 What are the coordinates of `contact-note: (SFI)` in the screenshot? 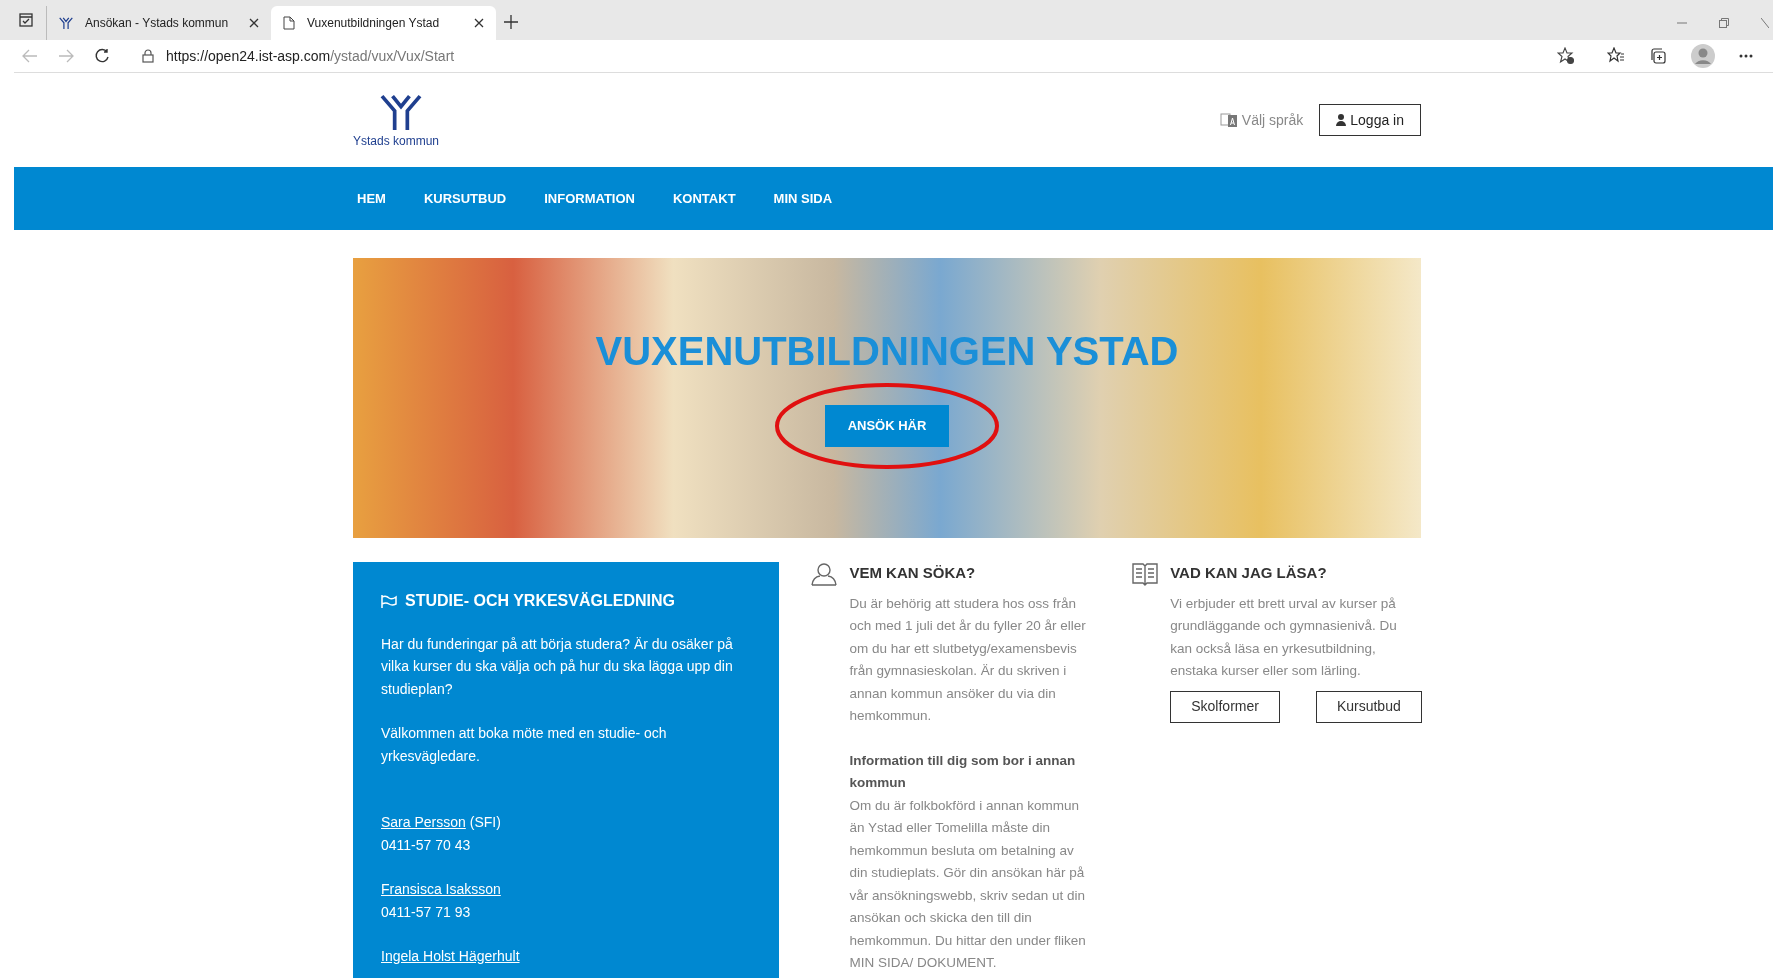 It's located at (484, 822).